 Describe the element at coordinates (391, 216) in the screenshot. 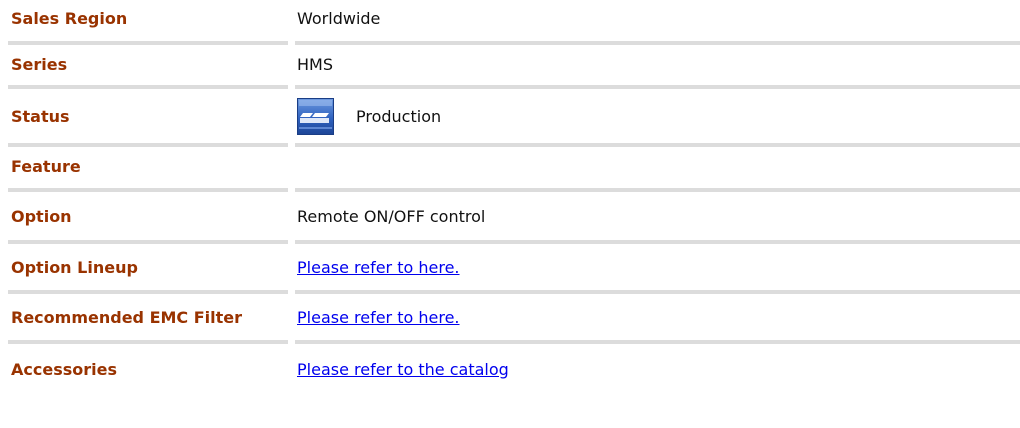

I see `option-value: Remote ON/OFF control` at that location.